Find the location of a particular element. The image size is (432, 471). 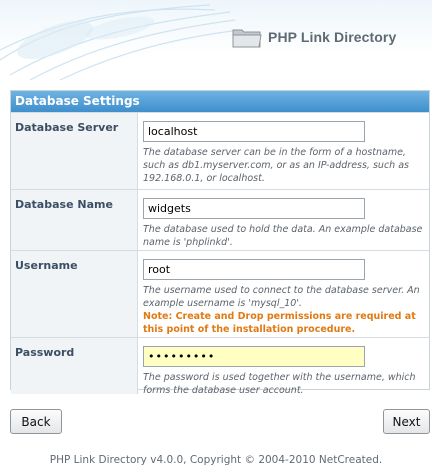

app-logo: PHP Link Directory is located at coordinates (314, 37).